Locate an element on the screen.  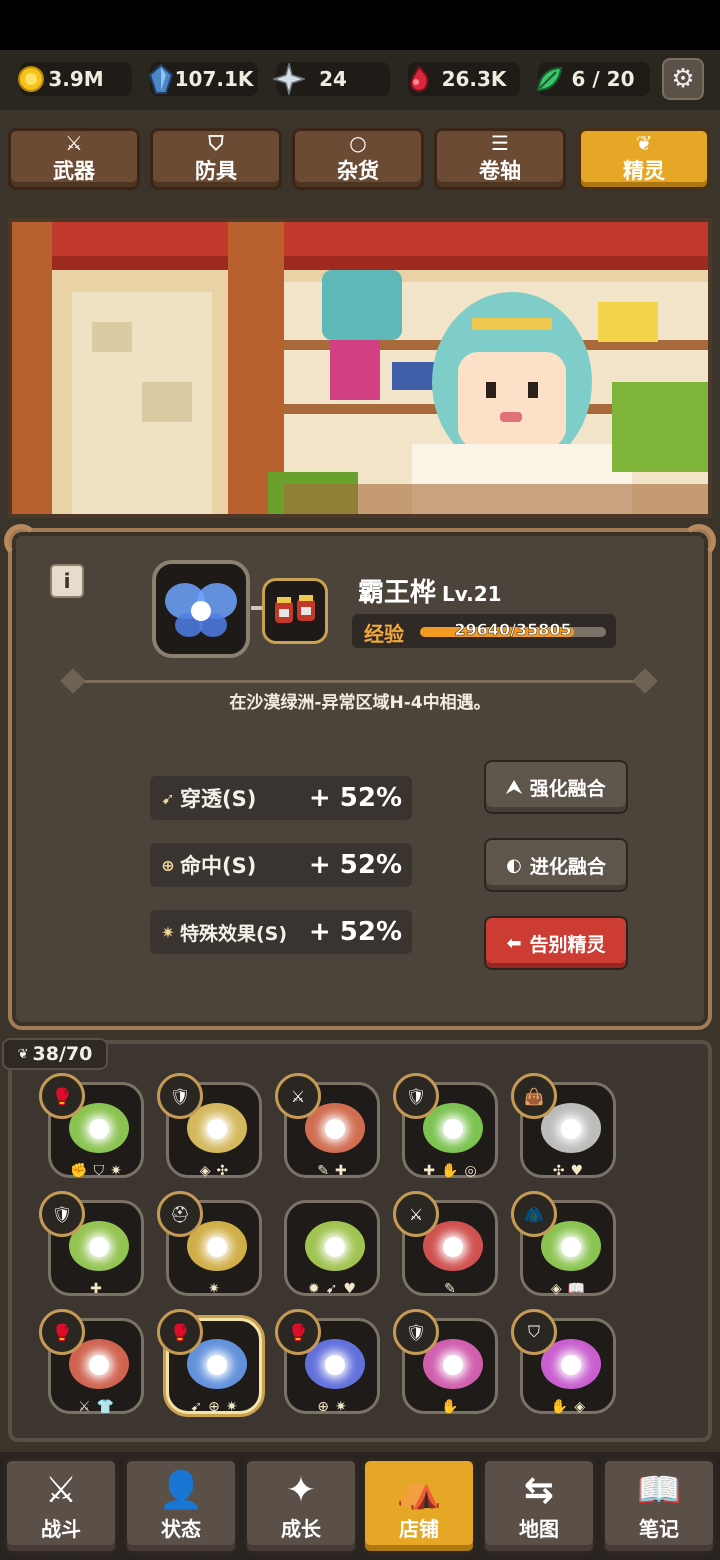
slot-stat-icons: ◈📖 is located at coordinates (571, 1289).